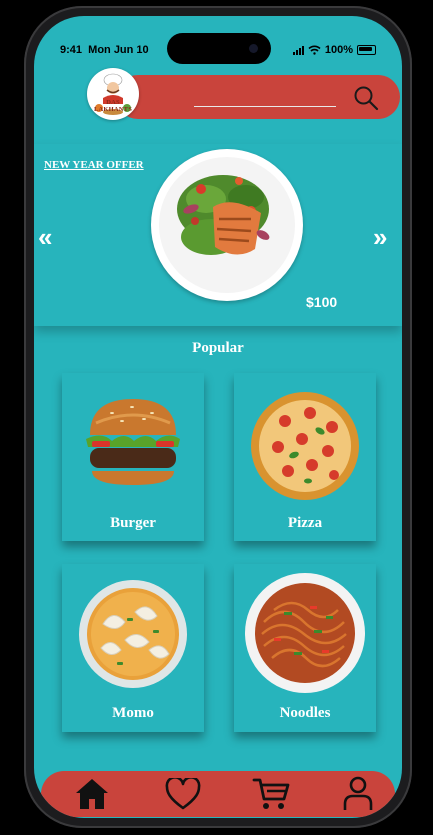 The width and height of the screenshot is (433, 835). I want to click on cart-icon, so click(271, 793).